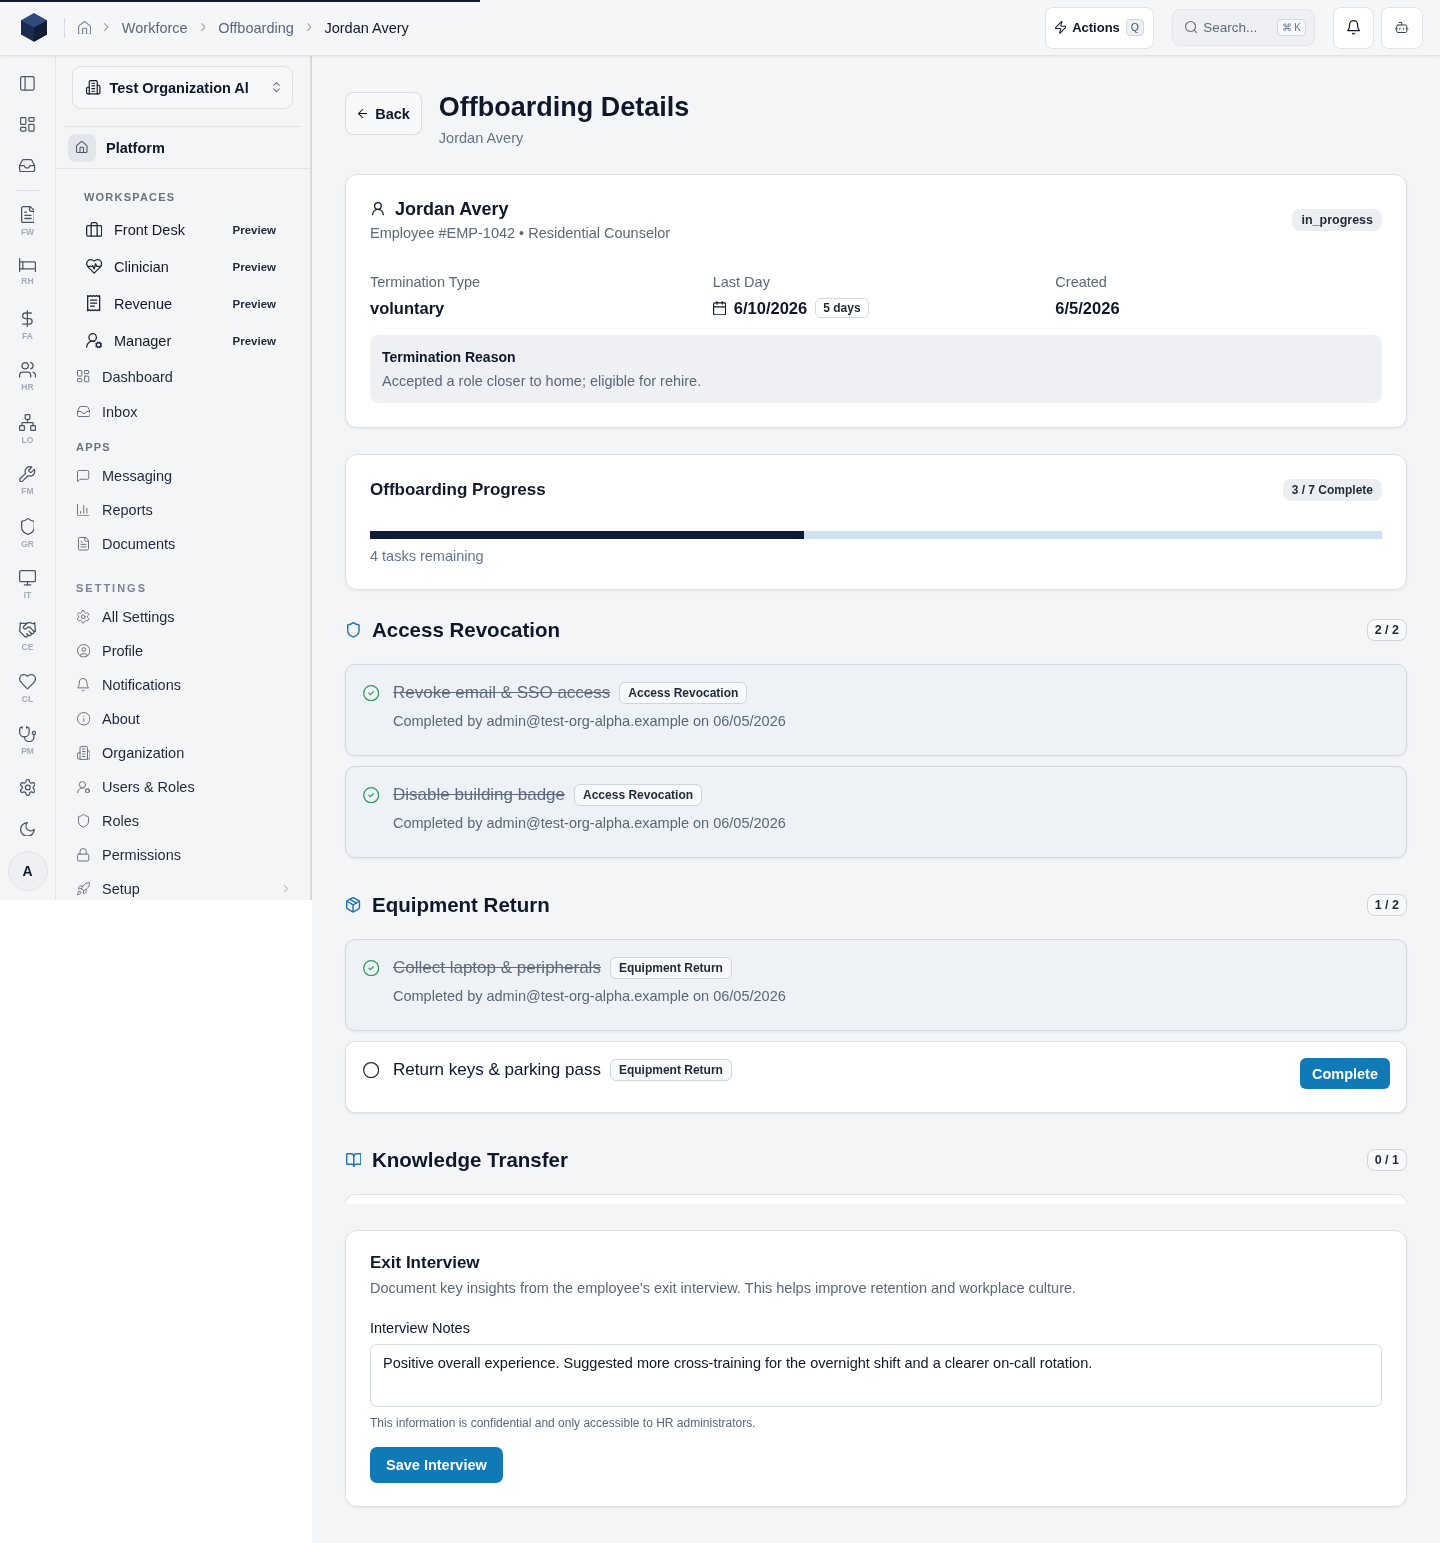  I want to click on receipt-icon, so click(94, 303).